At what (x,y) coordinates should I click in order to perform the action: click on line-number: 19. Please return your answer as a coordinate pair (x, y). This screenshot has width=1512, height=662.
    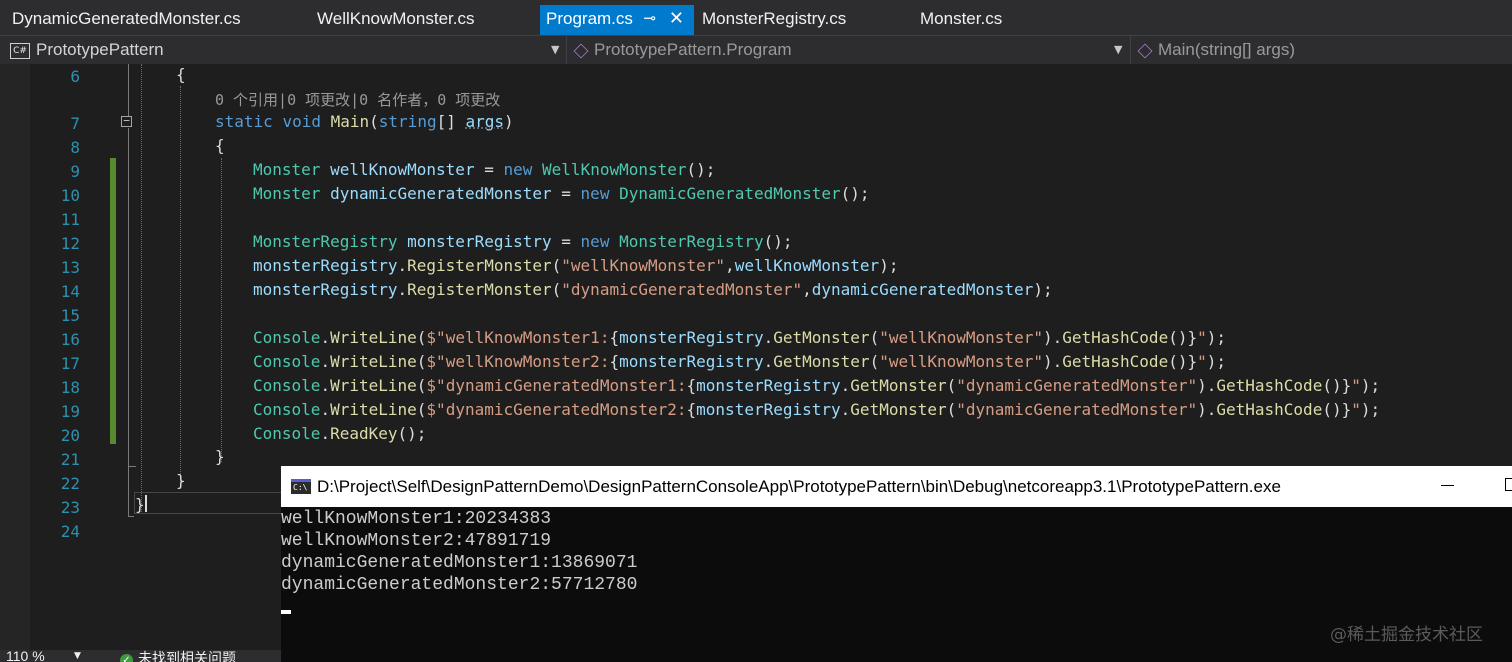
    Looking at the image, I should click on (70, 411).